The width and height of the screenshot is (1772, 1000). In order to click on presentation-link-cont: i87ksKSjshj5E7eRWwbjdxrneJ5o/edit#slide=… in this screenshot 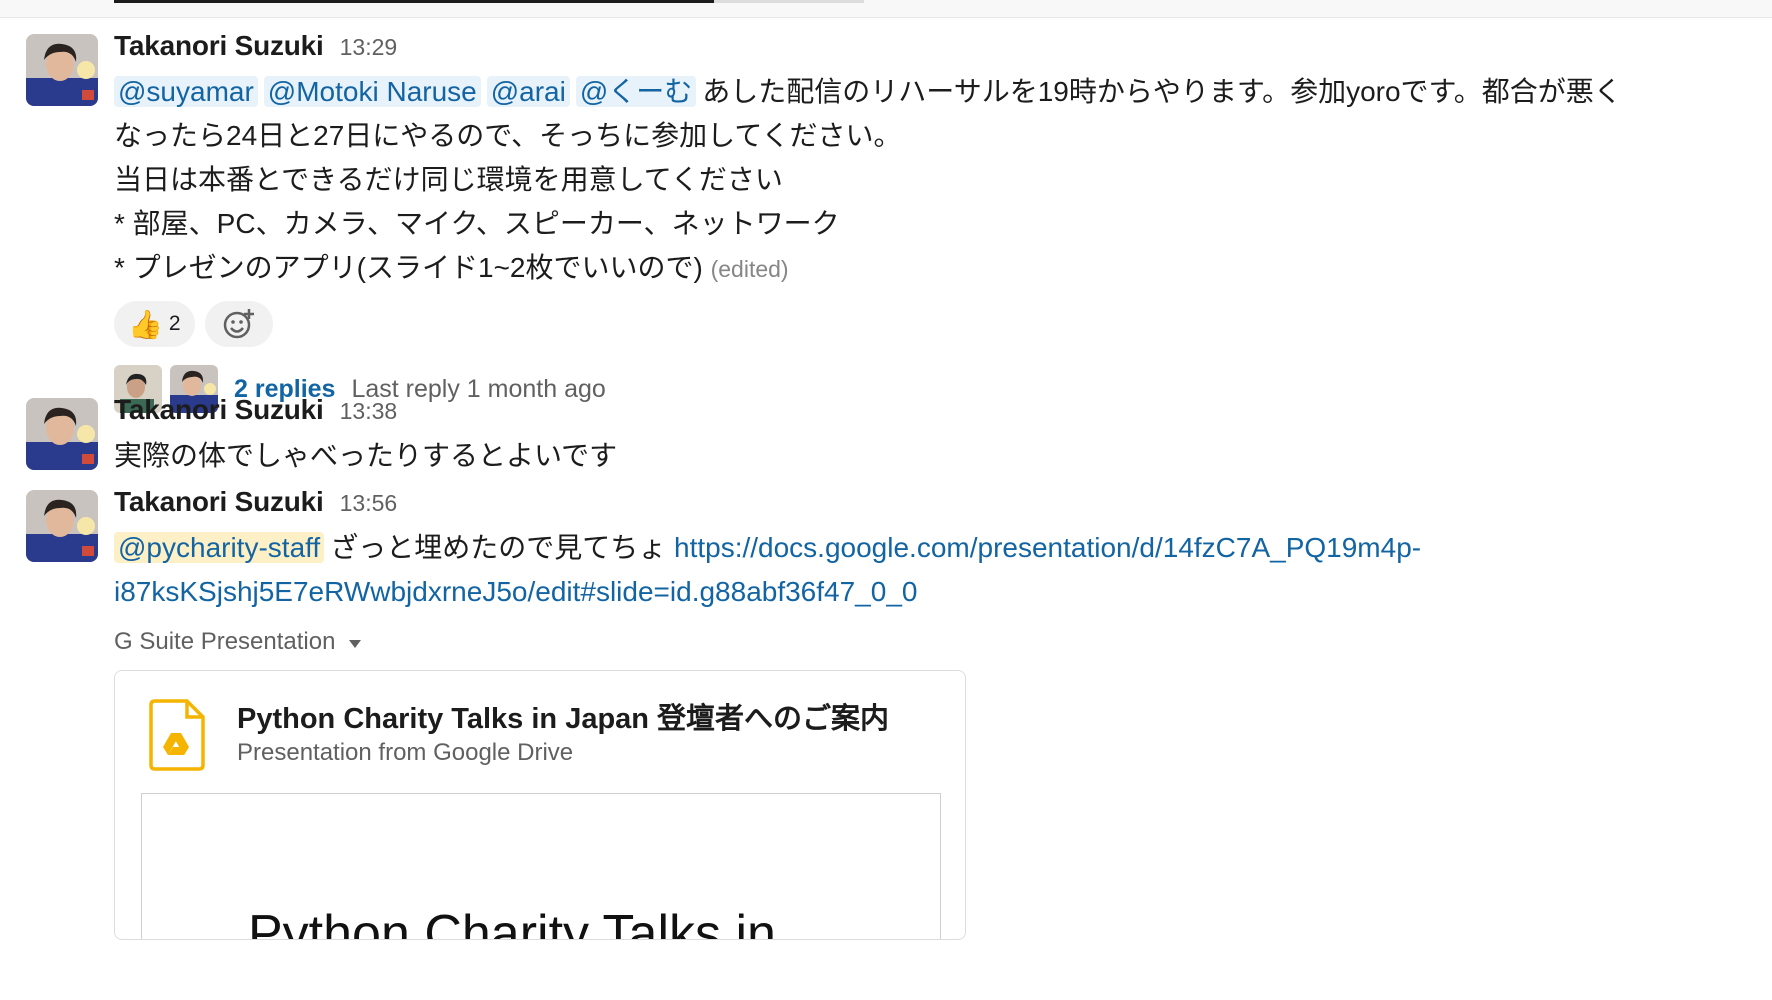, I will do `click(515, 591)`.